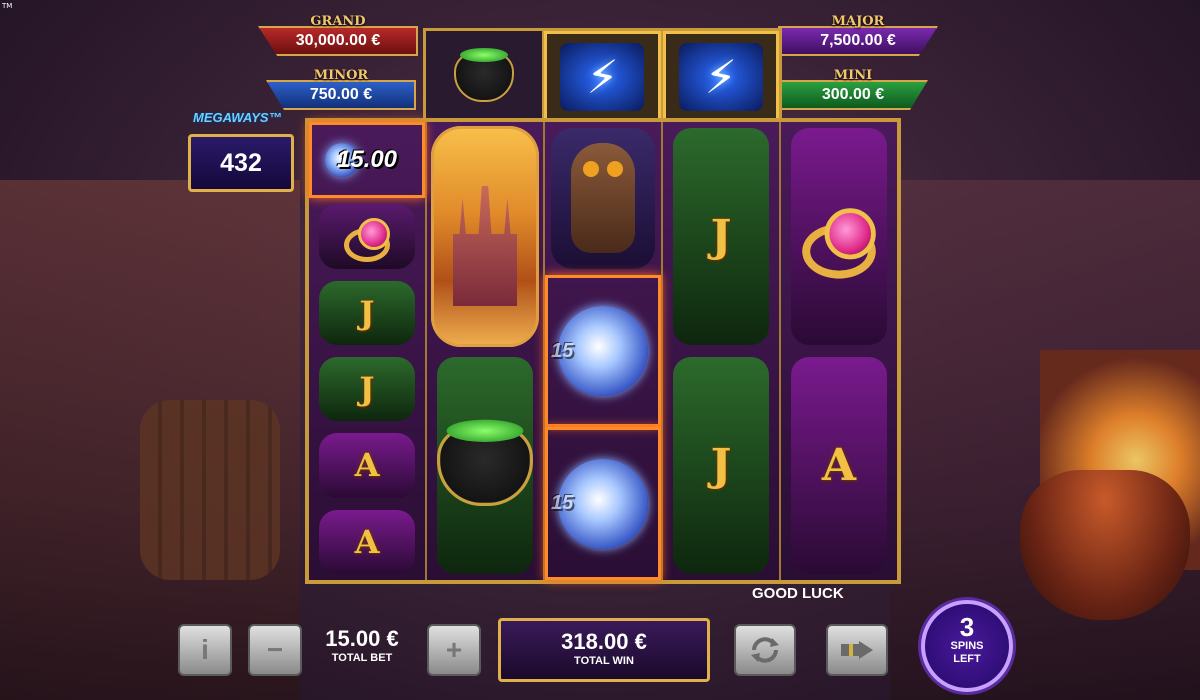 Image resolution: width=1200 pixels, height=700 pixels. What do you see at coordinates (362, 638) in the screenshot?
I see `total-bet-value: 15.00 €` at bounding box center [362, 638].